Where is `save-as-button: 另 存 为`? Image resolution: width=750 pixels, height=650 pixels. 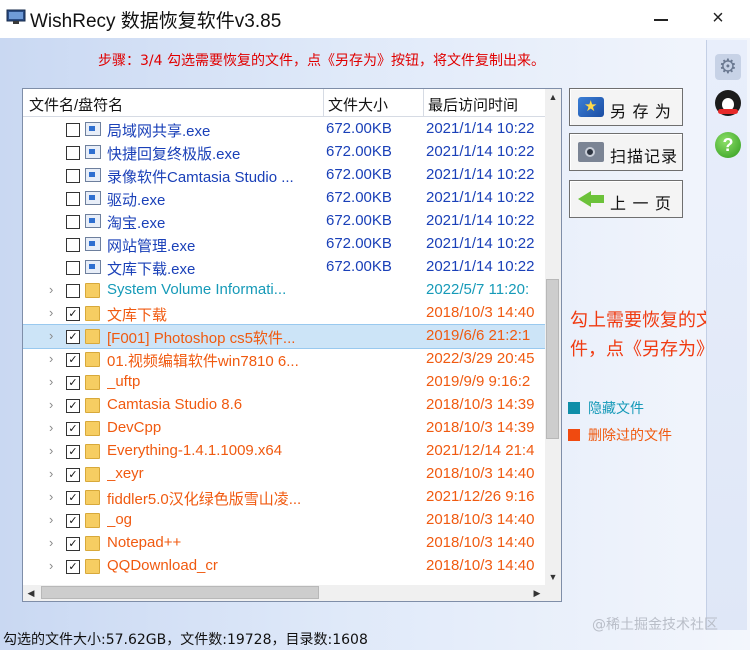 save-as-button: 另 存 为 is located at coordinates (626, 107).